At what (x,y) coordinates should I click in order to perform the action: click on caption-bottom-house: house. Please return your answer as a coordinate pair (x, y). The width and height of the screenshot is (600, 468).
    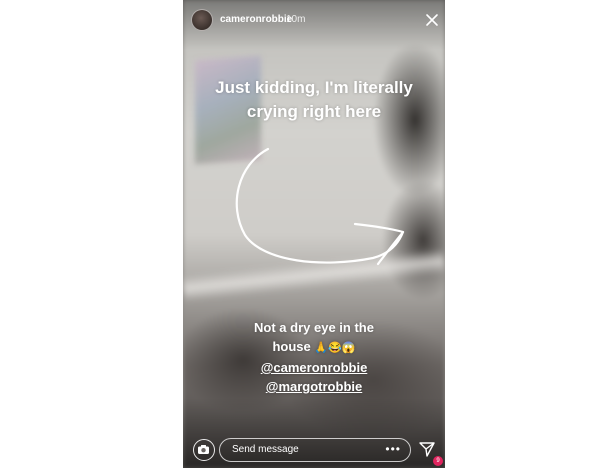
    Looking at the image, I should click on (291, 346).